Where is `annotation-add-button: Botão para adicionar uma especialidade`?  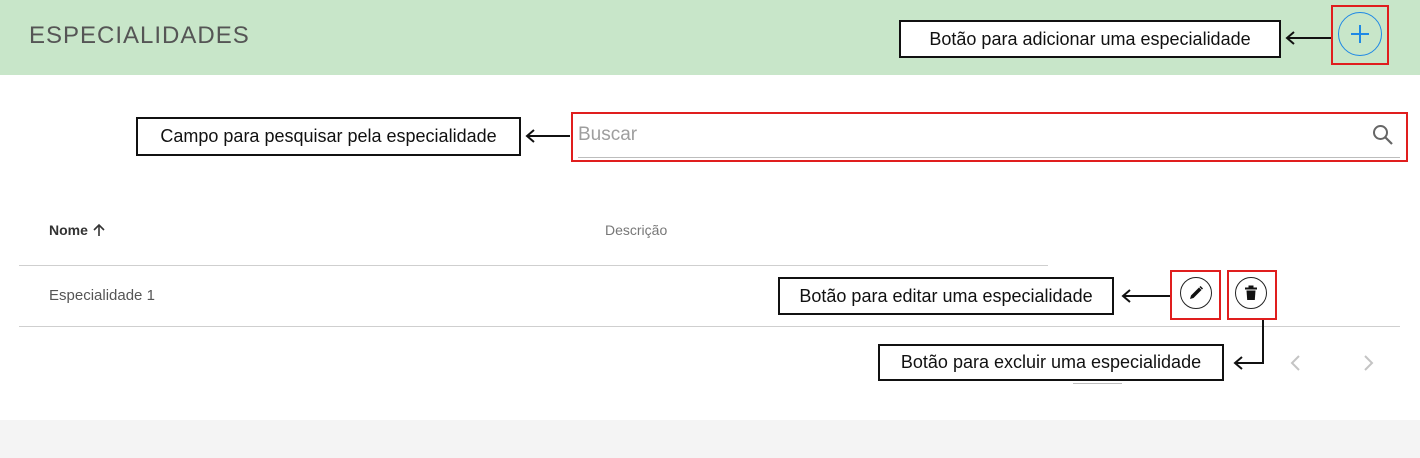 annotation-add-button: Botão para adicionar uma especialidade is located at coordinates (1090, 39).